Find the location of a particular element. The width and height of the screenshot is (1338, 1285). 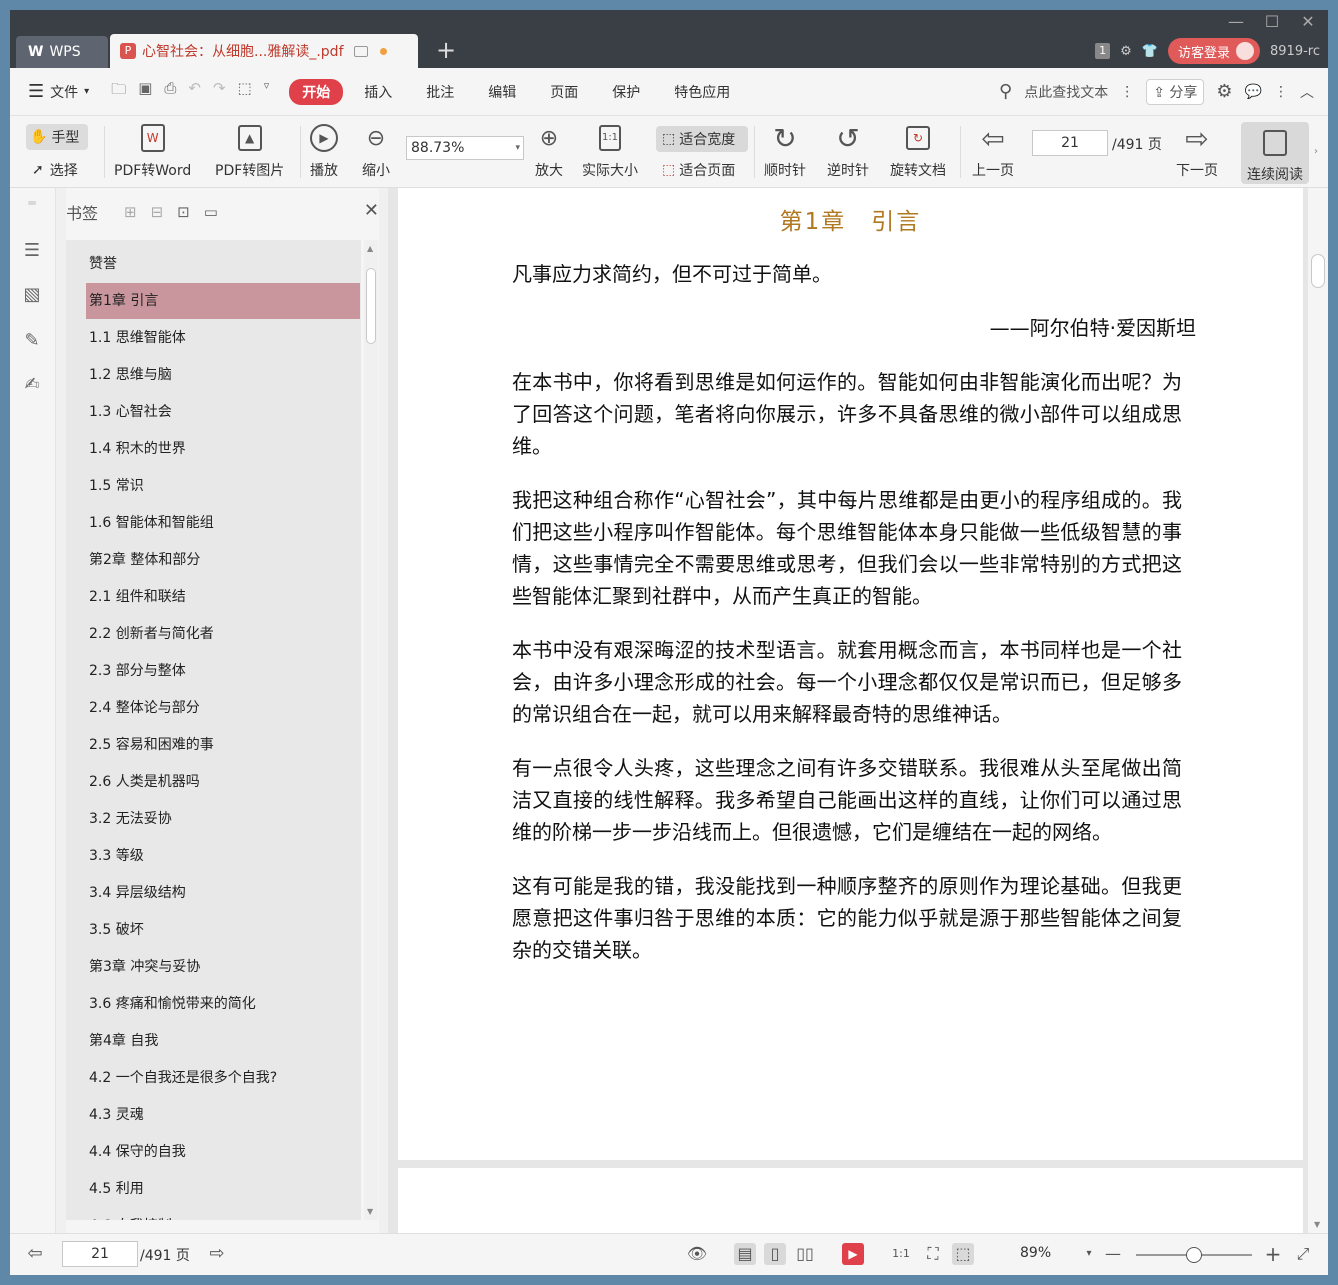

continuous-view-icon: ▤ is located at coordinates (745, 1254).